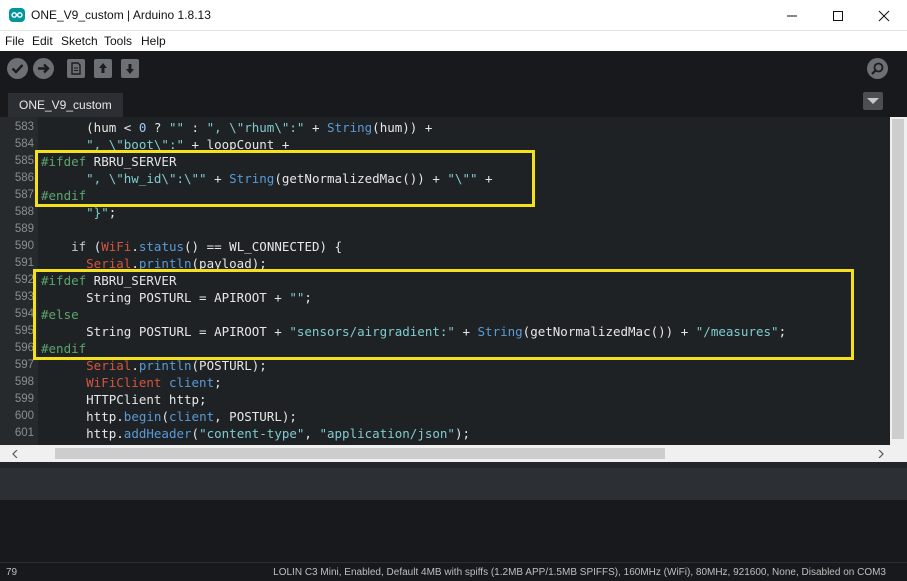 The image size is (907, 581). Describe the element at coordinates (24, 433) in the screenshot. I see `line-number: 601` at that location.